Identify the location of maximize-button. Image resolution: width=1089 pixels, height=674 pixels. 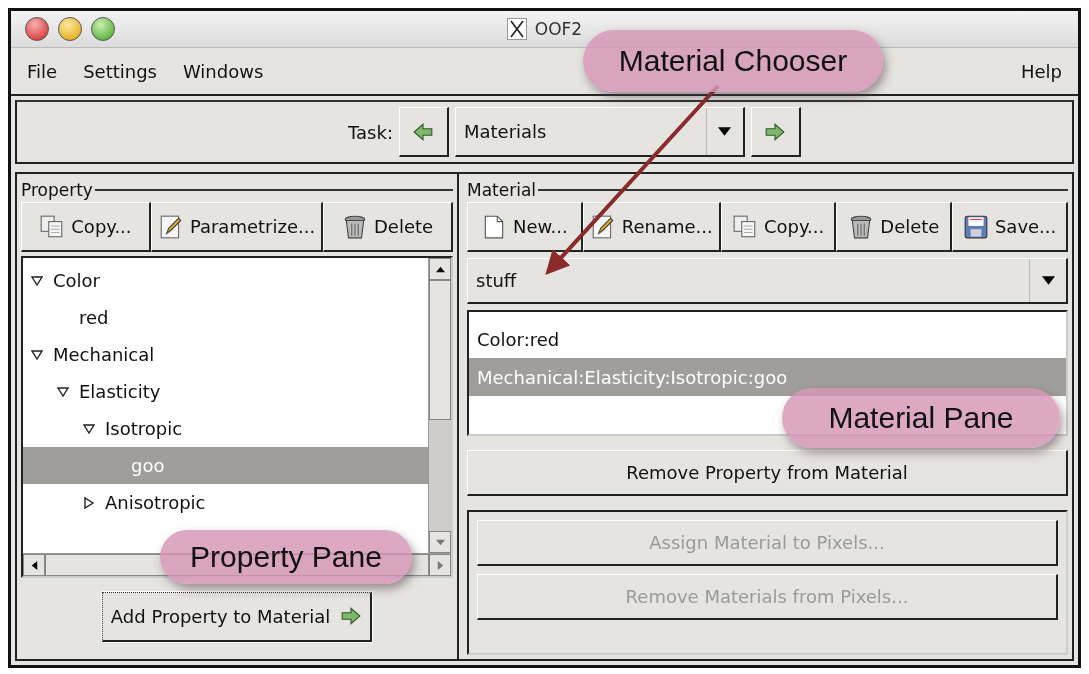
(103, 29).